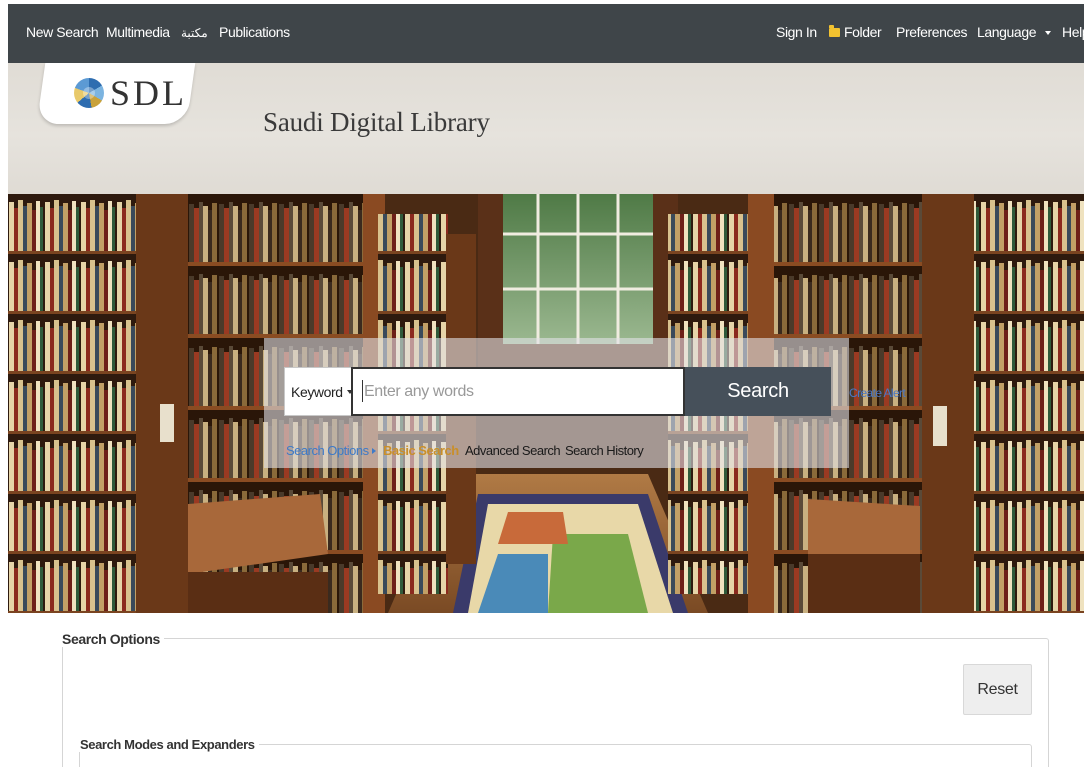 This screenshot has height=767, width=1084. Describe the element at coordinates (863, 32) in the screenshot. I see `nav-folder-label: Folder` at that location.